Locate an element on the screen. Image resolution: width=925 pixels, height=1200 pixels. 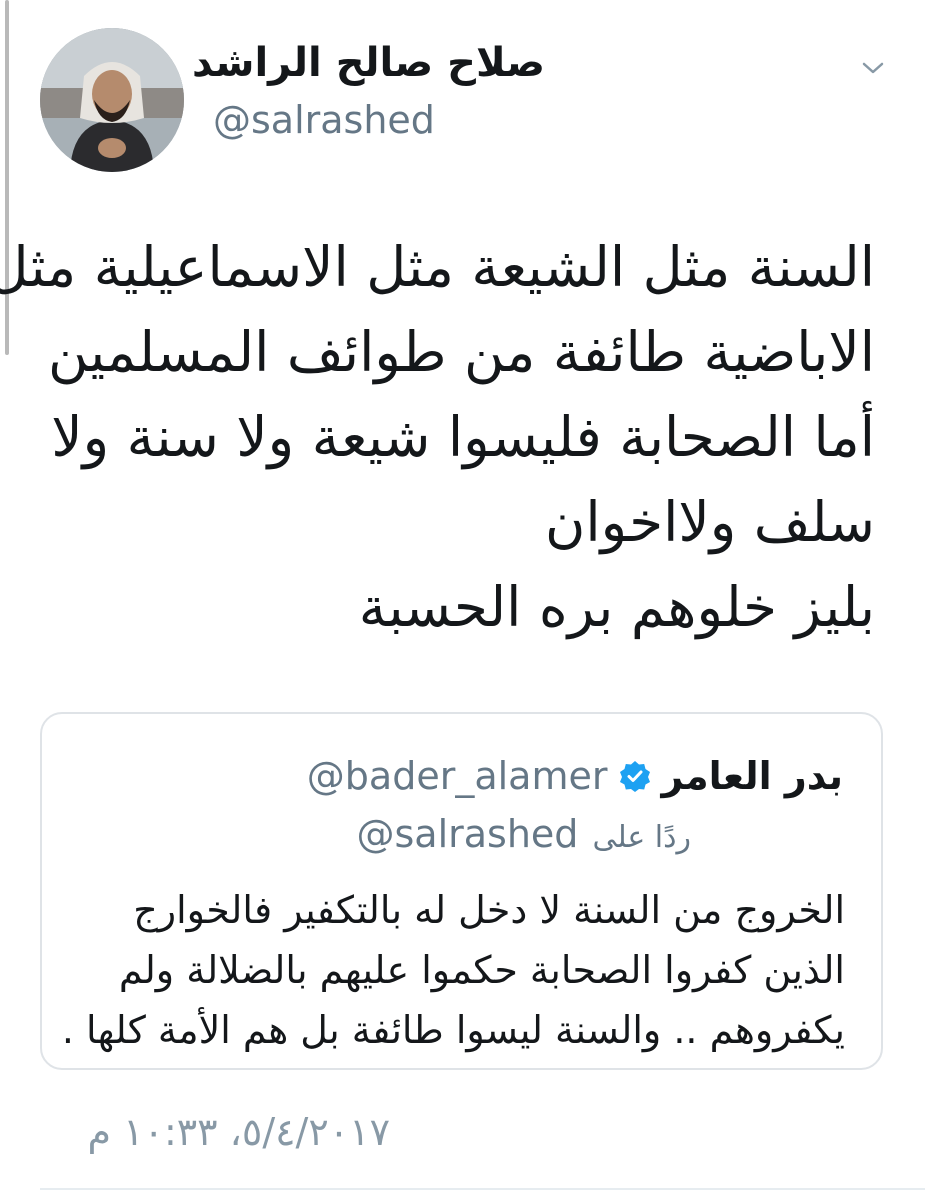
tweet-text-line: السنة مثل الشيعة مثل الاسماعيلية مثل is located at coordinates (437, 267).